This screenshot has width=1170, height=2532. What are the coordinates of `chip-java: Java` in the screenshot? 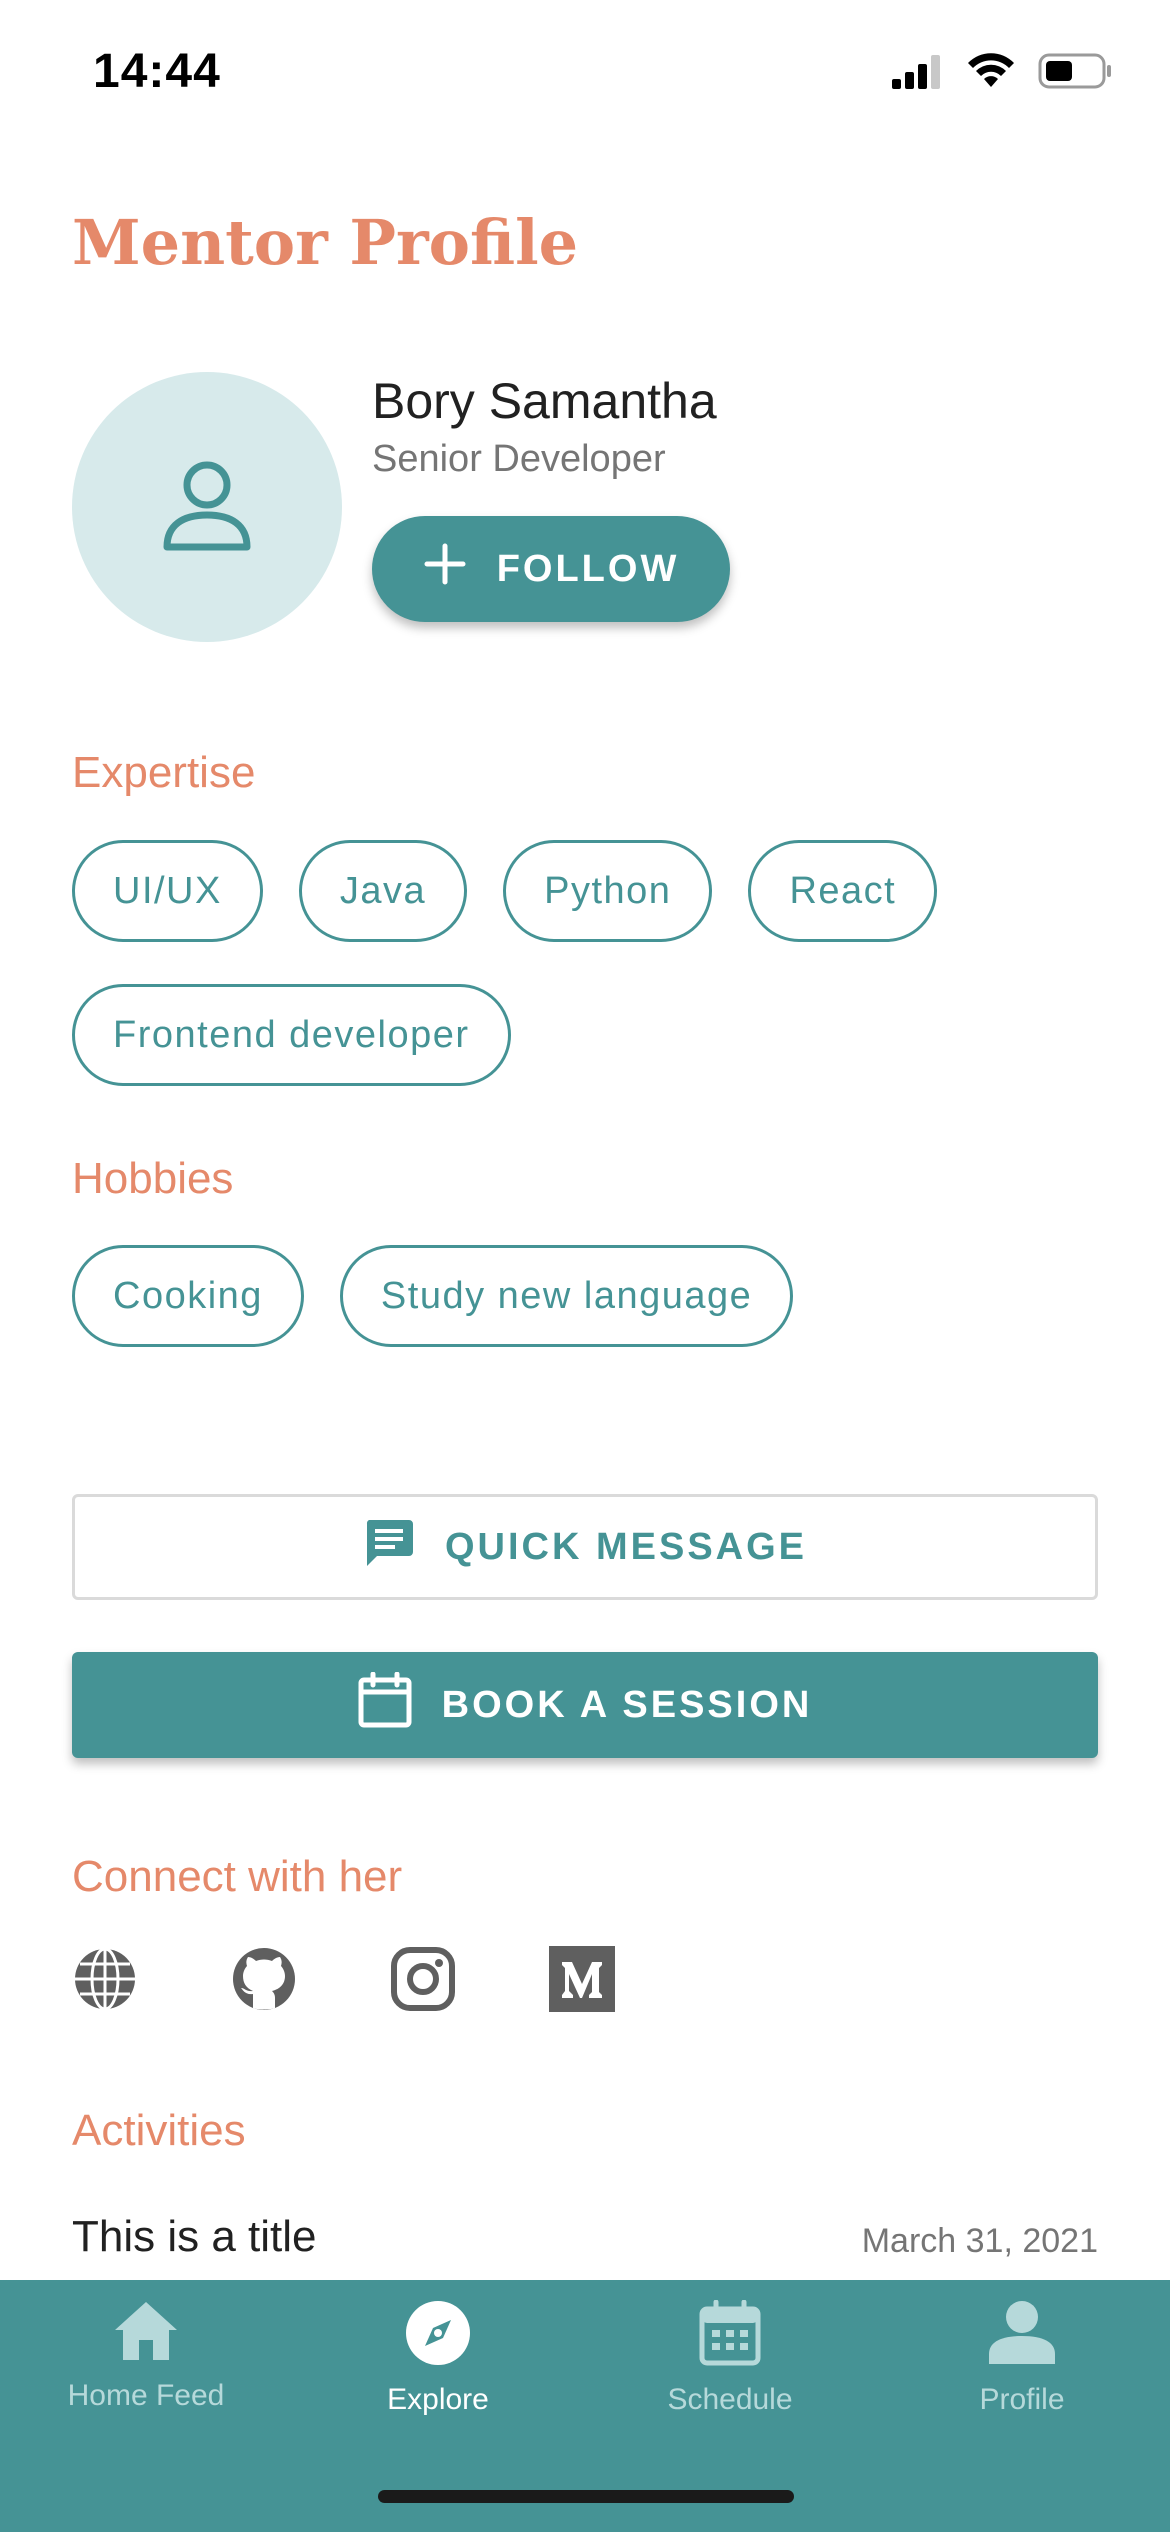 It's located at (383, 891).